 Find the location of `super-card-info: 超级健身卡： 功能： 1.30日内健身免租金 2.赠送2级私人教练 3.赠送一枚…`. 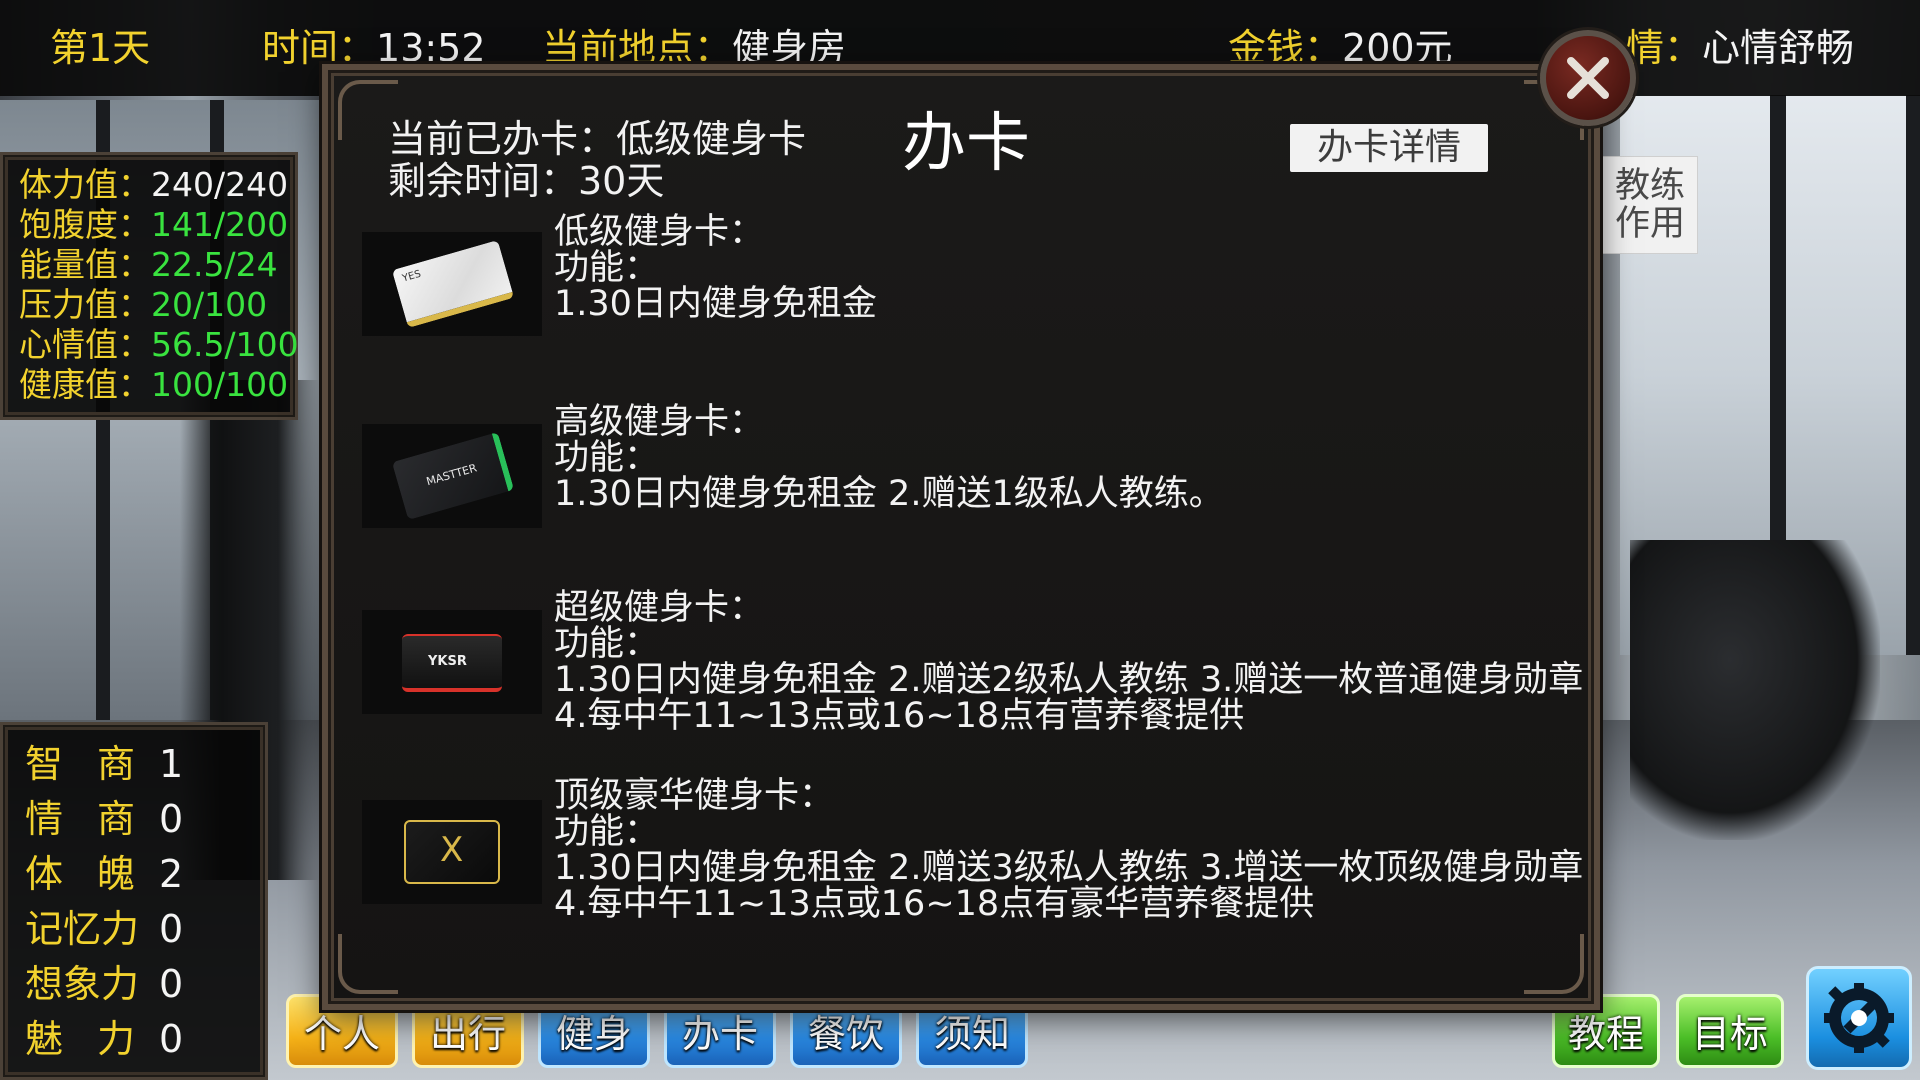

super-card-info: 超级健身卡： 功能： 1.30日内健身免租金 2.赠送2级私人教练 3.赠送一枚… is located at coordinates (1068, 662).